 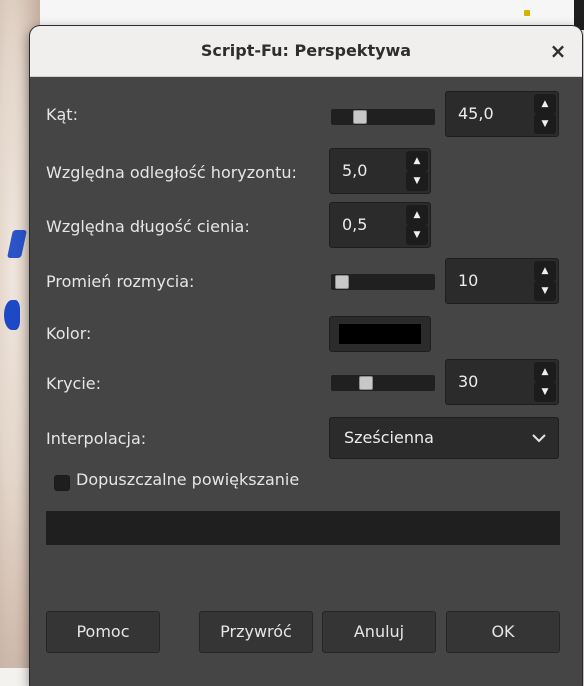 What do you see at coordinates (539, 438) in the screenshot?
I see `chevron-down-icon` at bounding box center [539, 438].